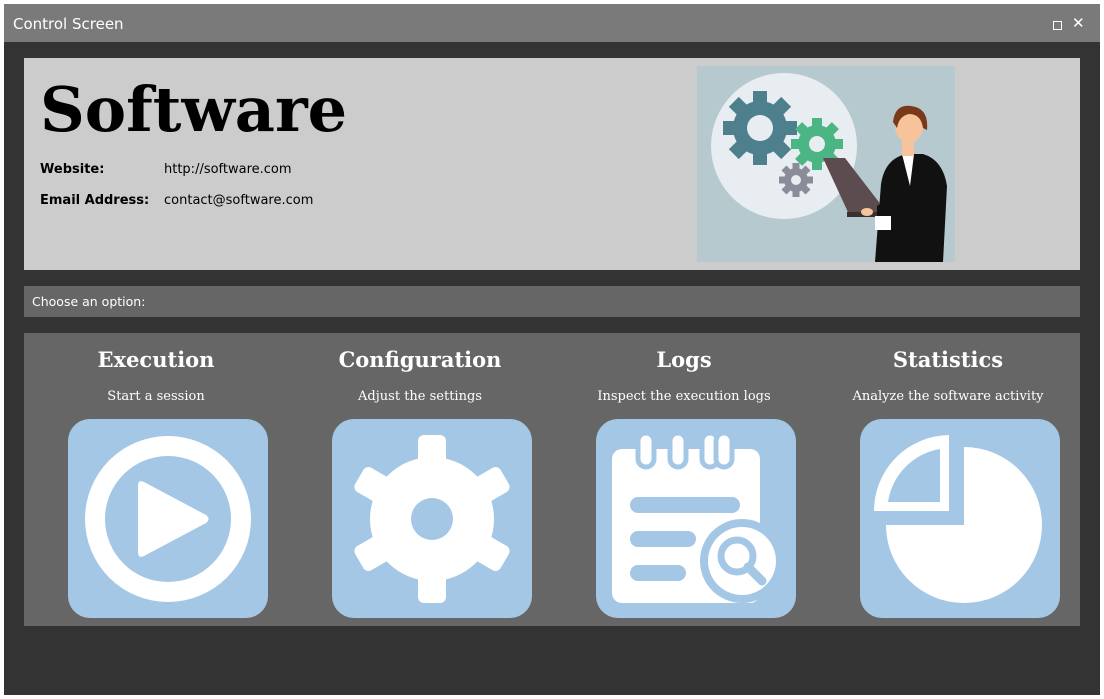 This screenshot has height=699, width=1104. I want to click on option-title: Configuration, so click(420, 359).